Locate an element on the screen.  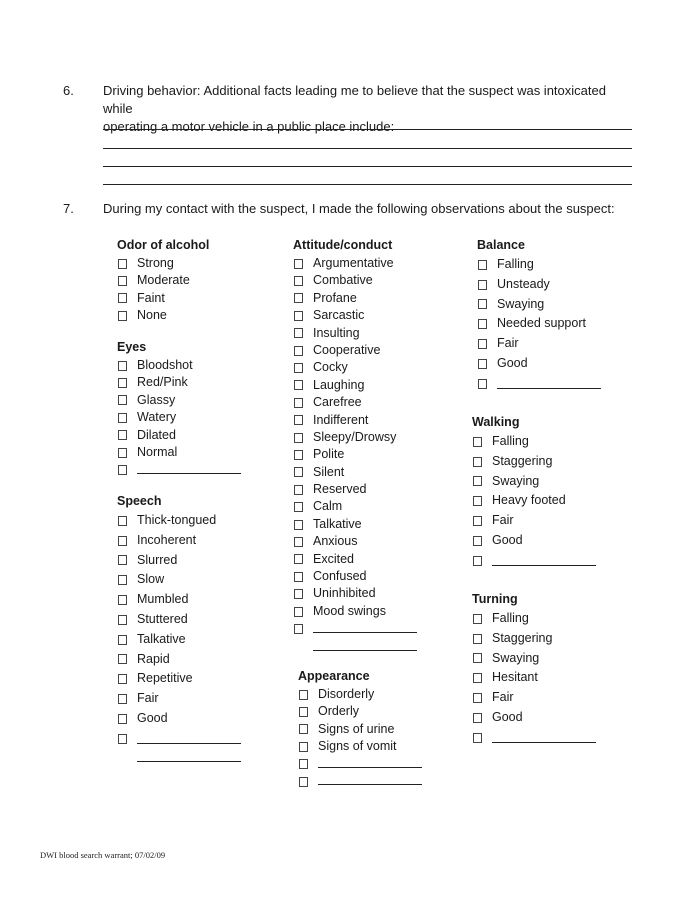
checkbox-option: Slurred is located at coordinates (147, 561).